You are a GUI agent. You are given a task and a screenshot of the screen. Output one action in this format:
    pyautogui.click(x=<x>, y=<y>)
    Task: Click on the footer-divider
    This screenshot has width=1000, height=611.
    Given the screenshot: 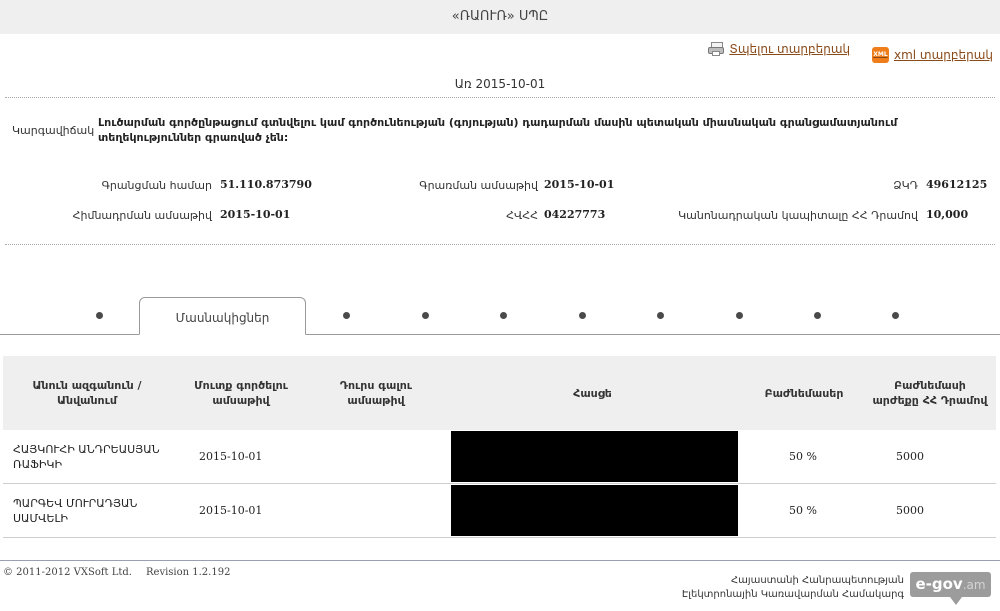 What is the action you would take?
    pyautogui.click(x=500, y=560)
    